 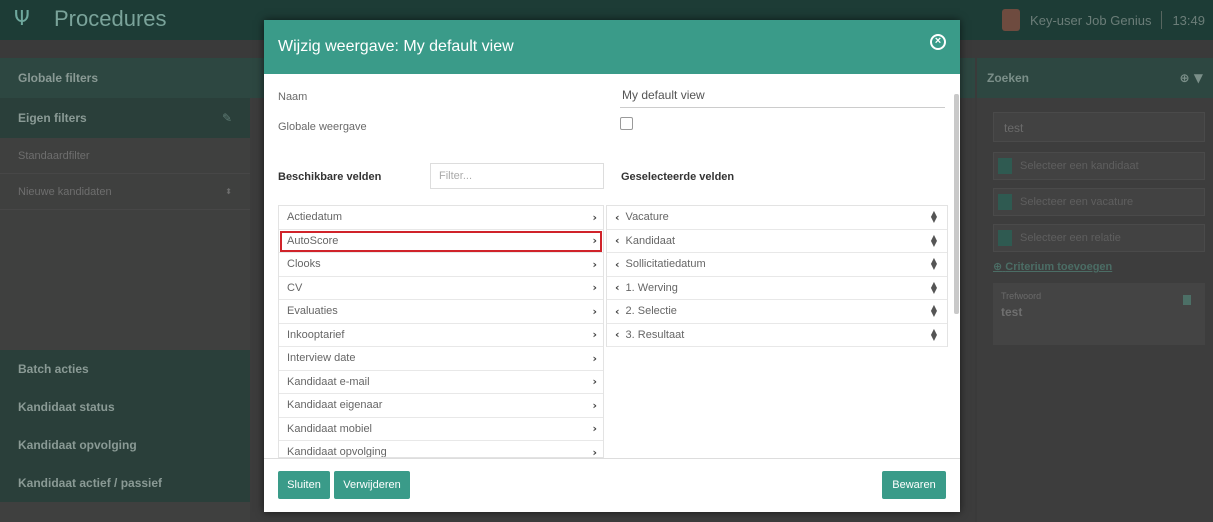 What do you see at coordinates (777, 265) in the screenshot?
I see `selected-item-sollicitatiedatum: ‹ Sollicitatiedatum ▲ ▼` at bounding box center [777, 265].